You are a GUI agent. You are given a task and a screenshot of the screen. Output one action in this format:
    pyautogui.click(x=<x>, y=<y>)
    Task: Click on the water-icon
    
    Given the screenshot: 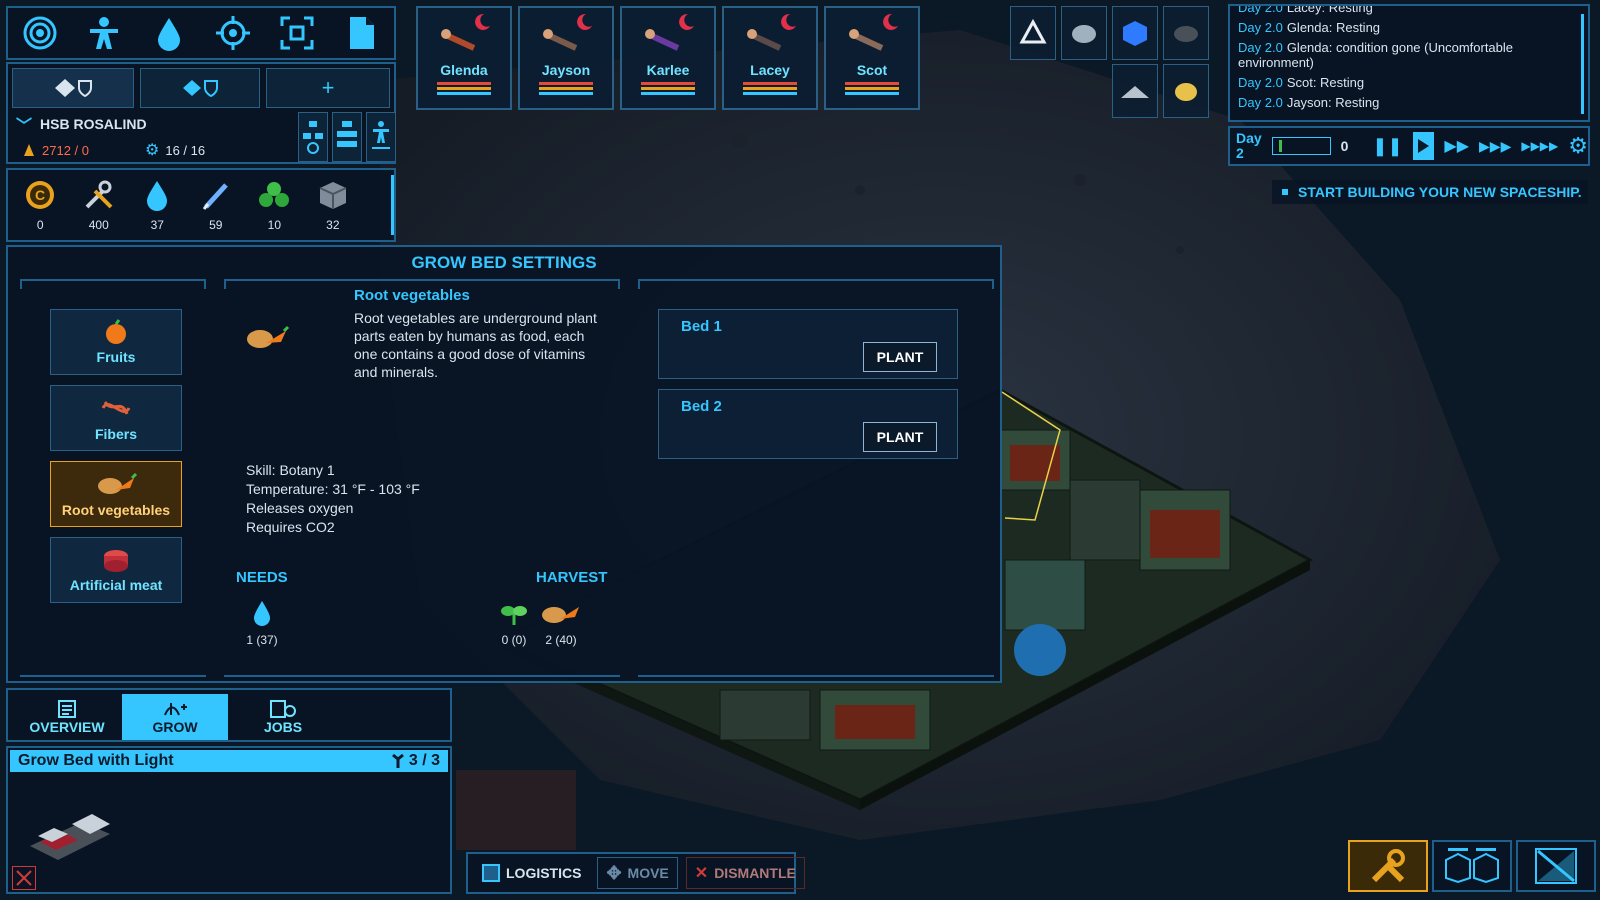 What is the action you would take?
    pyautogui.click(x=169, y=33)
    